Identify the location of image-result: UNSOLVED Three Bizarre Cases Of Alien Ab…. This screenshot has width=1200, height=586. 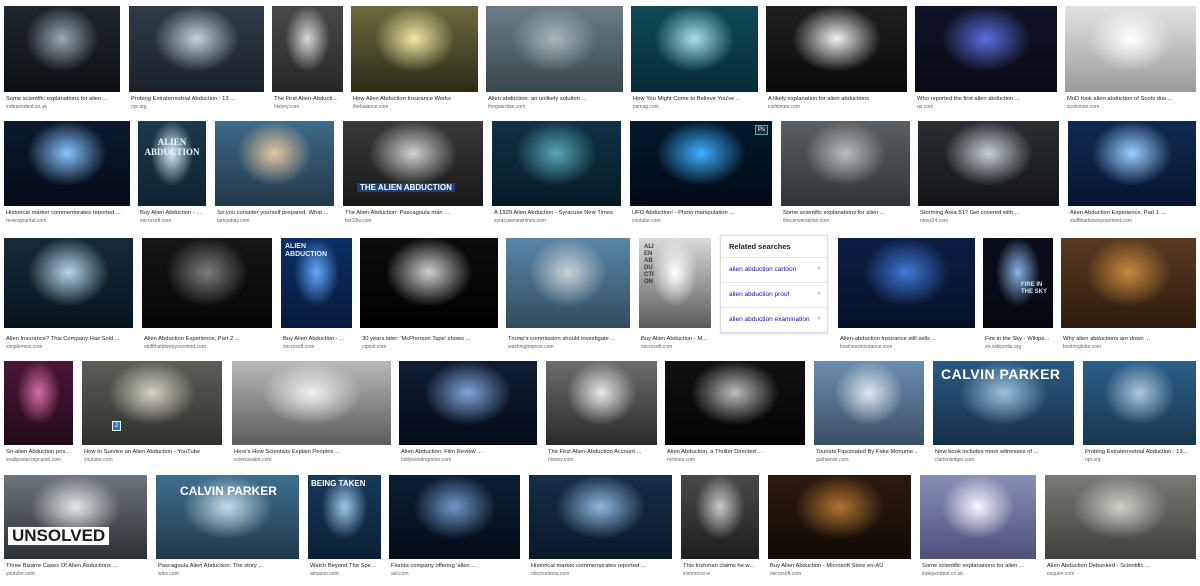
(75, 530).